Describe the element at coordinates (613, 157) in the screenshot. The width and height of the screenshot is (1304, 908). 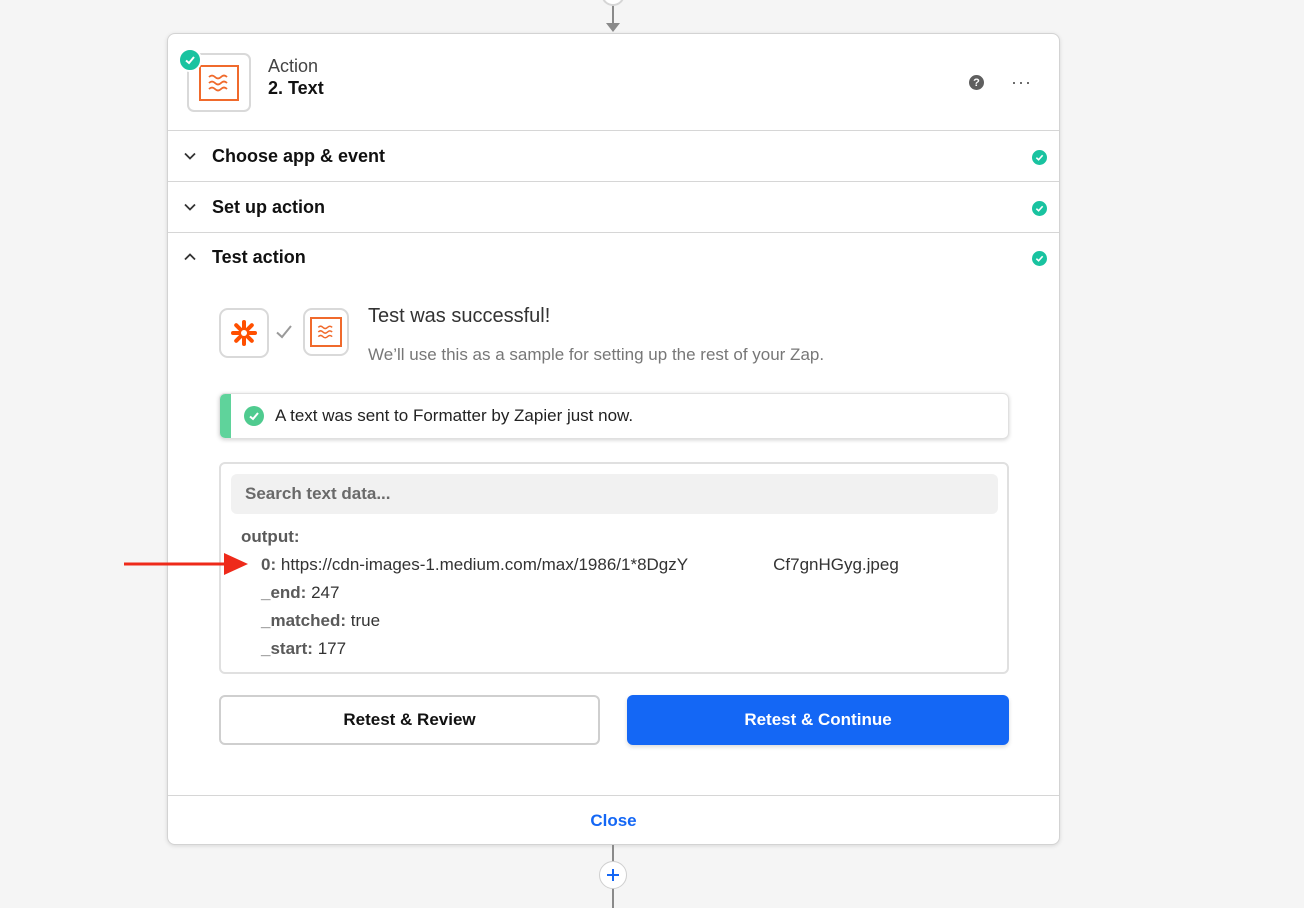
I see `section-choose-app-event: Choose app & event` at that location.